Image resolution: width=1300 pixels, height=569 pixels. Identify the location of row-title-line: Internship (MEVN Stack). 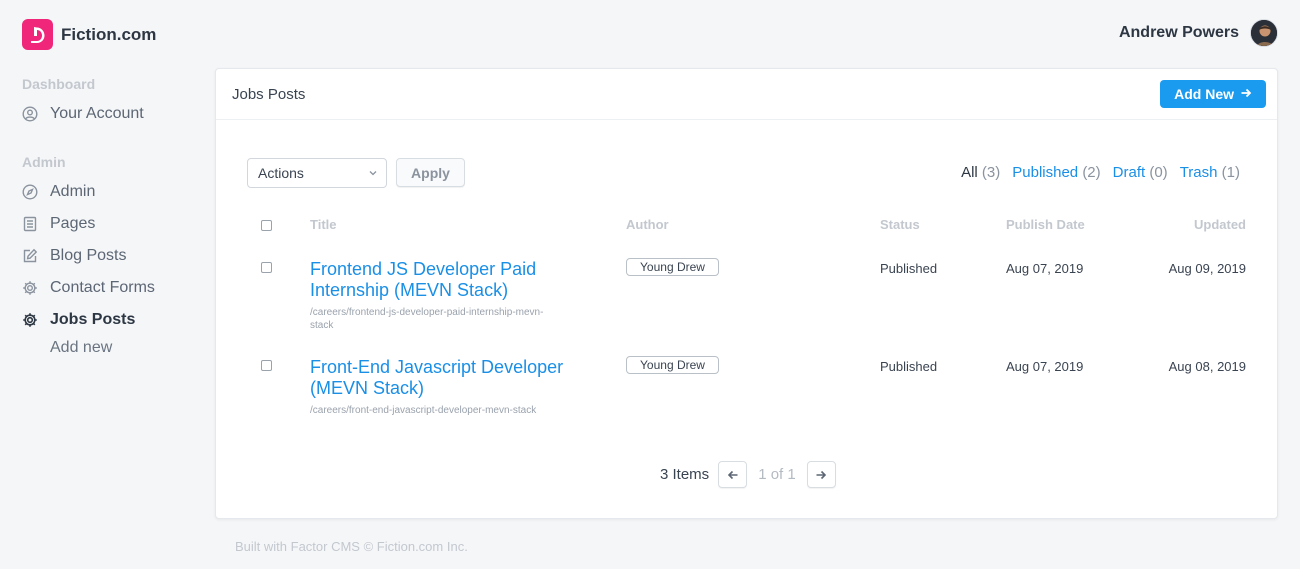
(409, 290).